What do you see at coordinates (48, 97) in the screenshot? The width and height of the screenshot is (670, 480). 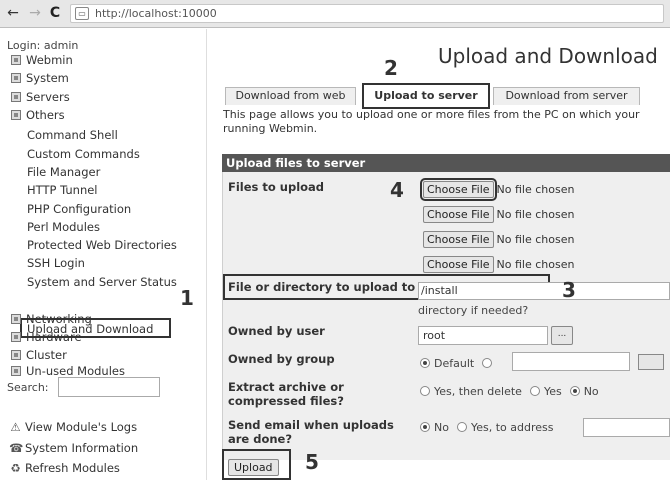 I see `category-label: Servers` at bounding box center [48, 97].